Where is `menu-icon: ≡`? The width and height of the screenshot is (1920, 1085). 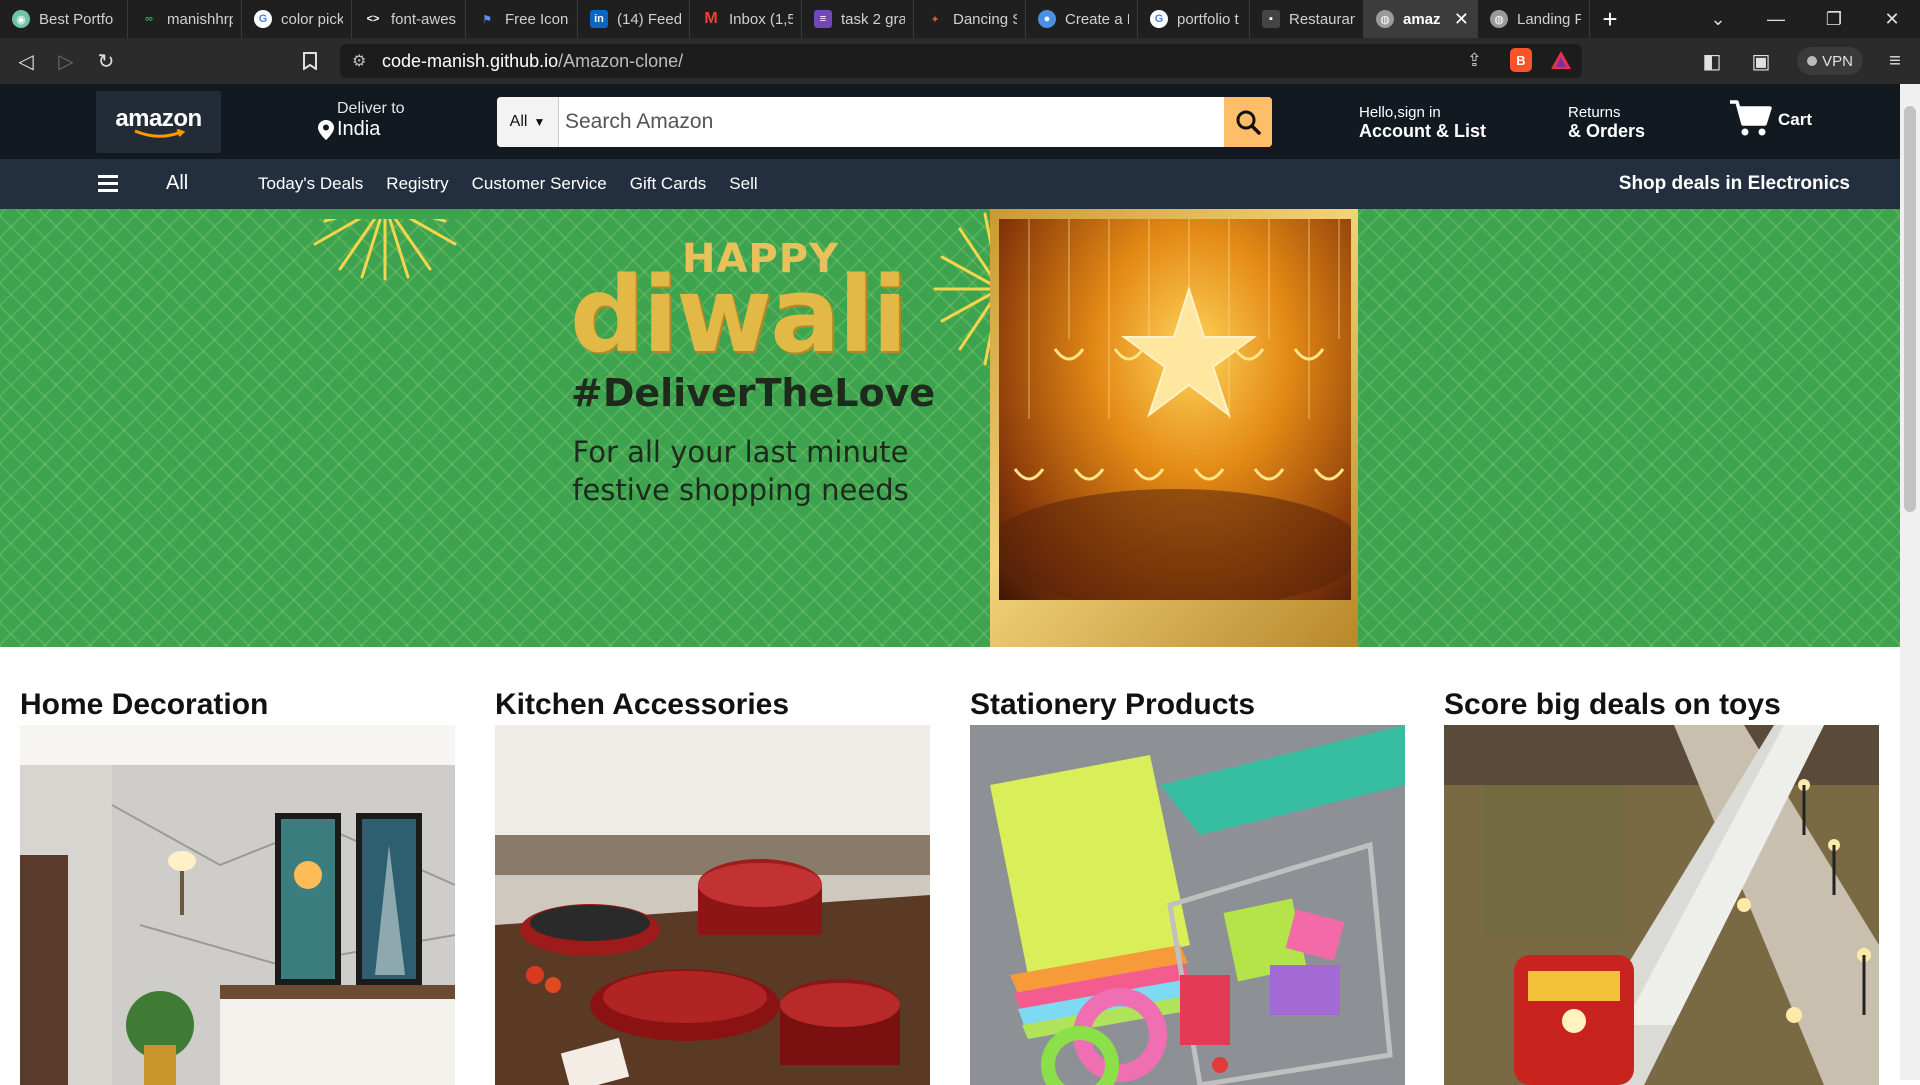 menu-icon: ≡ is located at coordinates (1895, 61).